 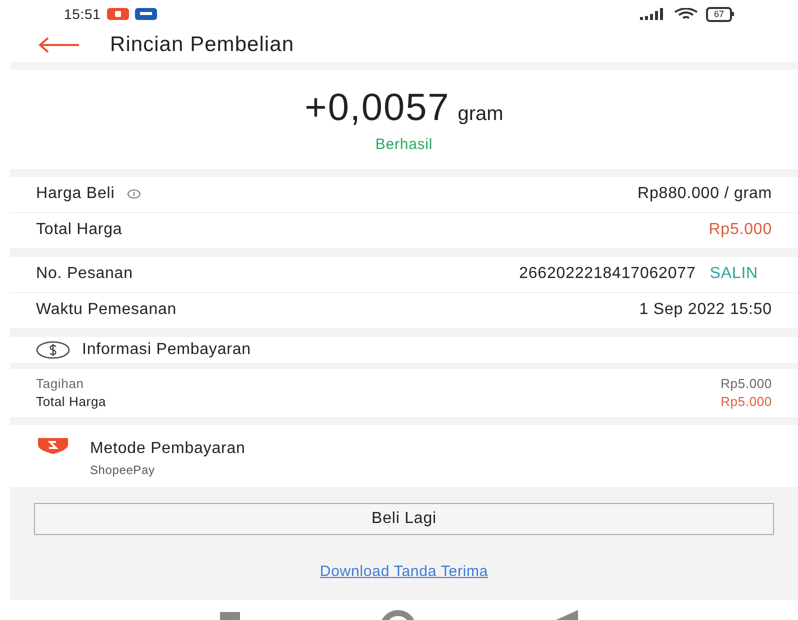 I want to click on shield-icon, so click(x=53, y=445).